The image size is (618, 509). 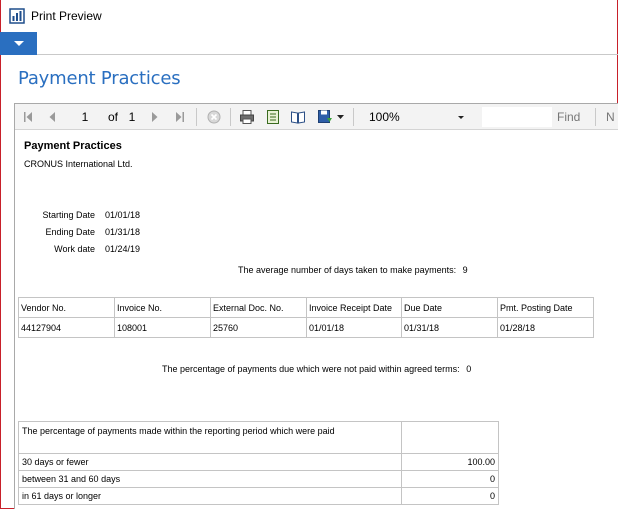 I want to click on column-header: Vendor No., so click(x=66, y=307).